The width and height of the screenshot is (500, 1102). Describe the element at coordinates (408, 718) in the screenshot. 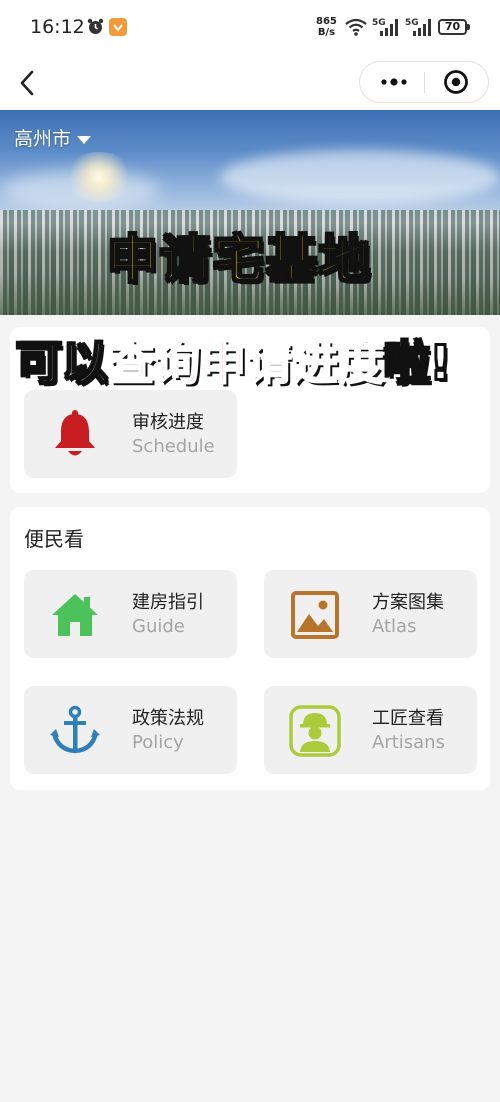

I see `tile-title: 工匠查看` at that location.